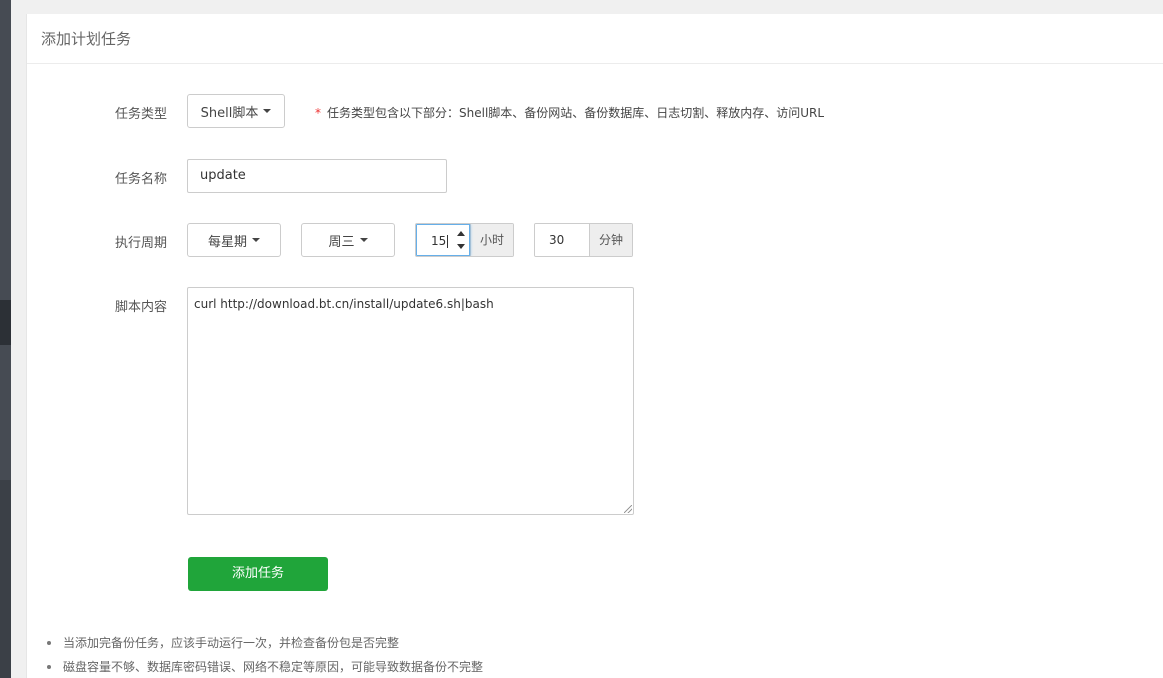  I want to click on resize-handle-icon, so click(628, 509).